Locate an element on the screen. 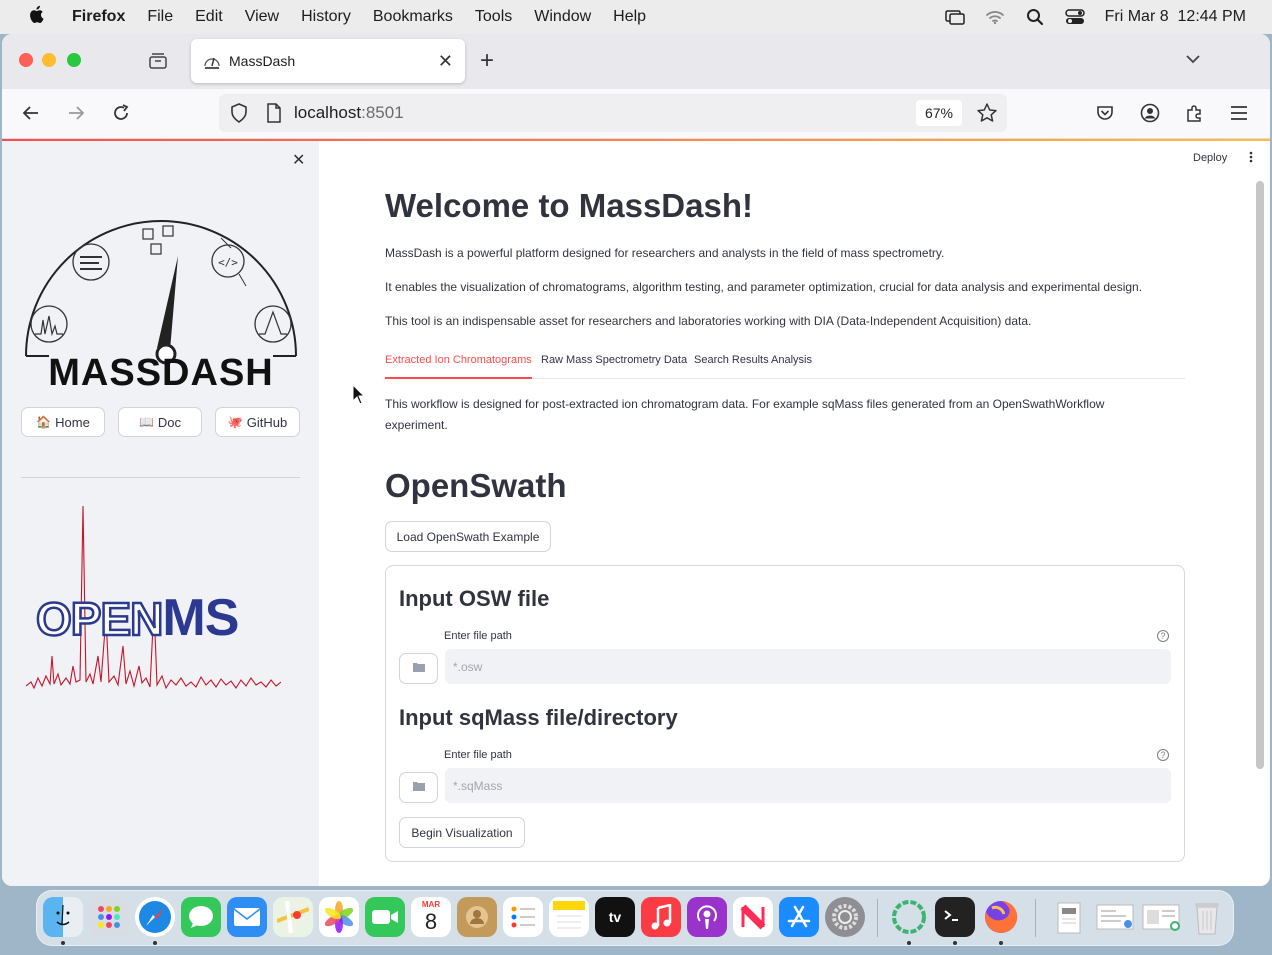 Image resolution: width=1272 pixels, height=955 pixels. menubar-clock: Fri Mar 8 12:44 PM is located at coordinates (1175, 17).